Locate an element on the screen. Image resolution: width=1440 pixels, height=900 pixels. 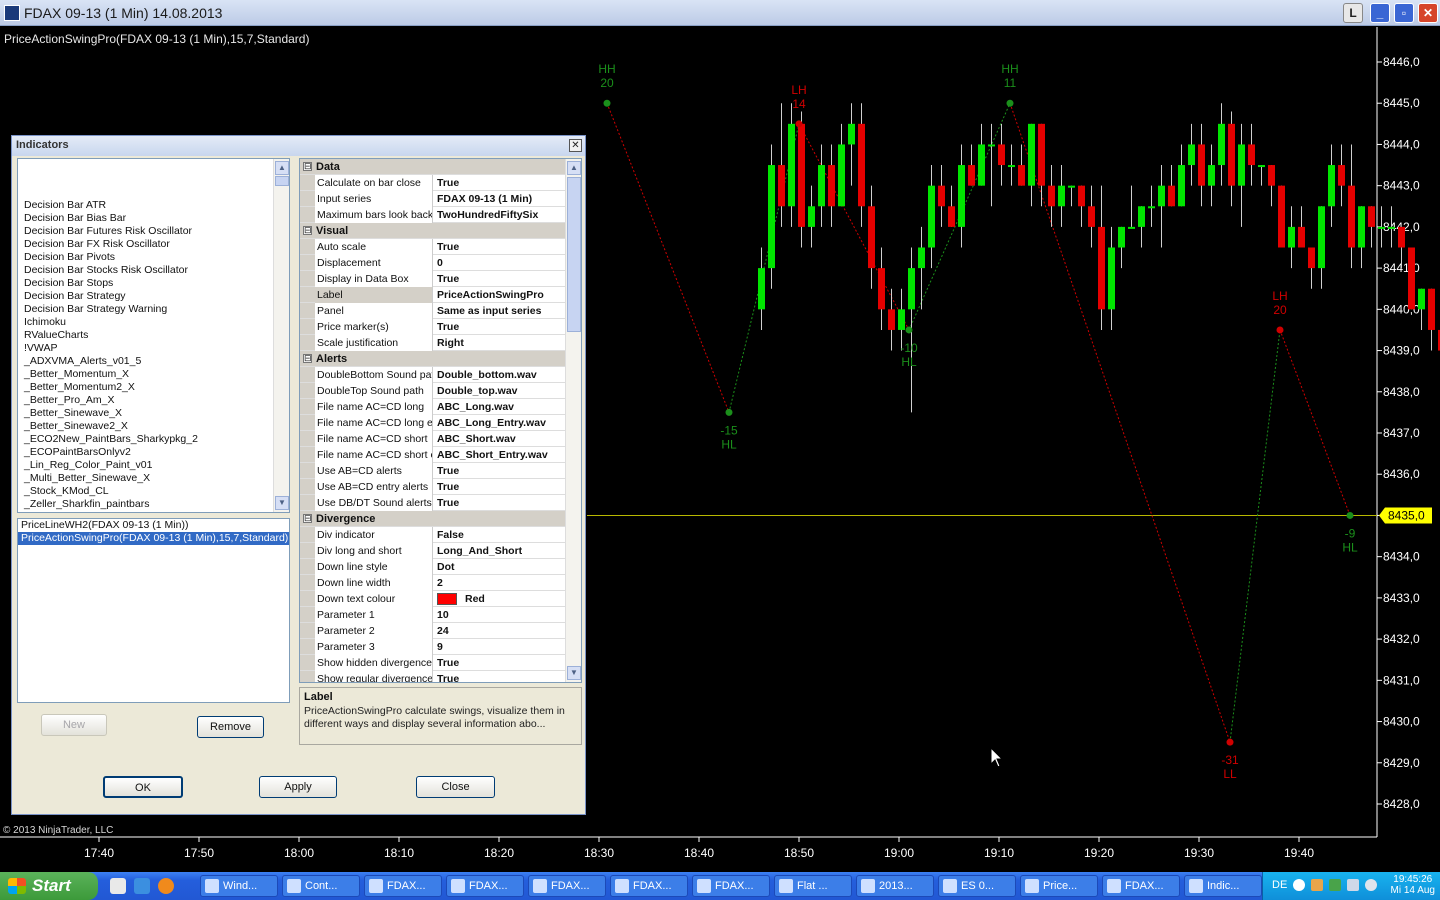
property-value: False is located at coordinates (499, 535).